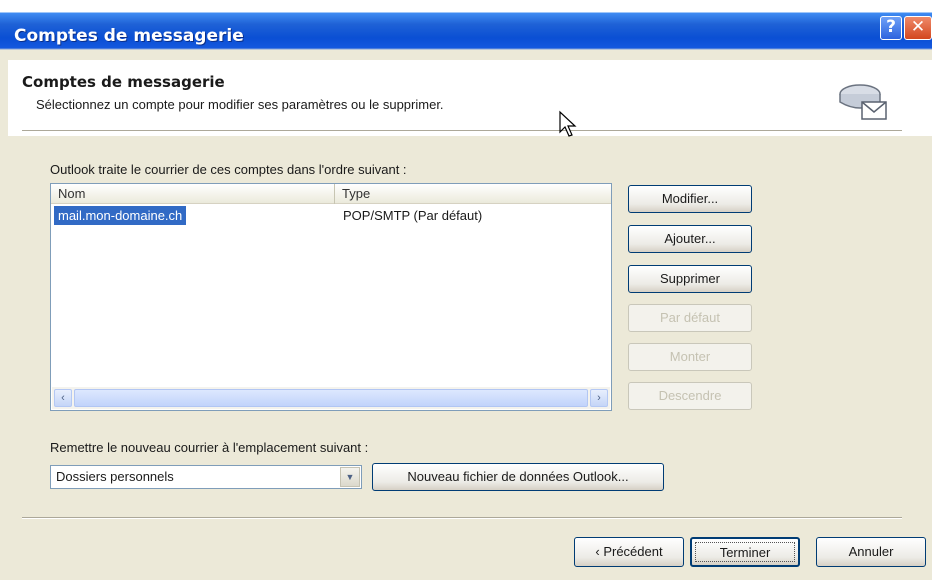  I want to click on cancel-button: Annuler, so click(871, 552).